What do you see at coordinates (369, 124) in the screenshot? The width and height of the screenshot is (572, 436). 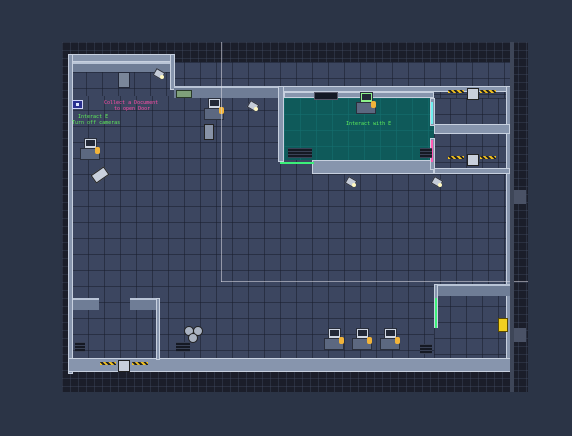 I see `hint-interact-terminal: Interact with E` at bounding box center [369, 124].